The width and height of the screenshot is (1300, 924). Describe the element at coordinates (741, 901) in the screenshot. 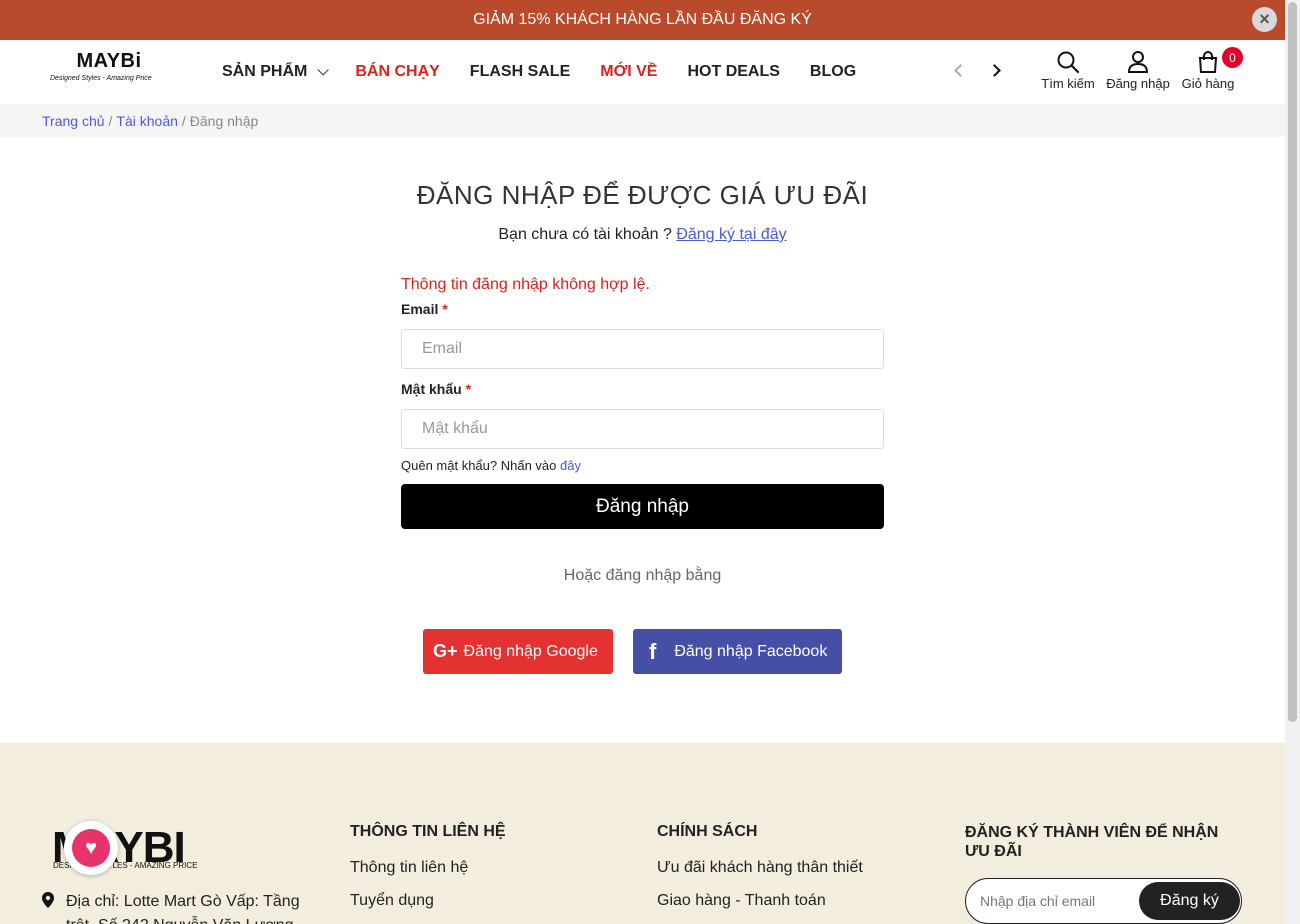

I see `footer-link-shipping: Giao hàng - Thanh toán` at that location.